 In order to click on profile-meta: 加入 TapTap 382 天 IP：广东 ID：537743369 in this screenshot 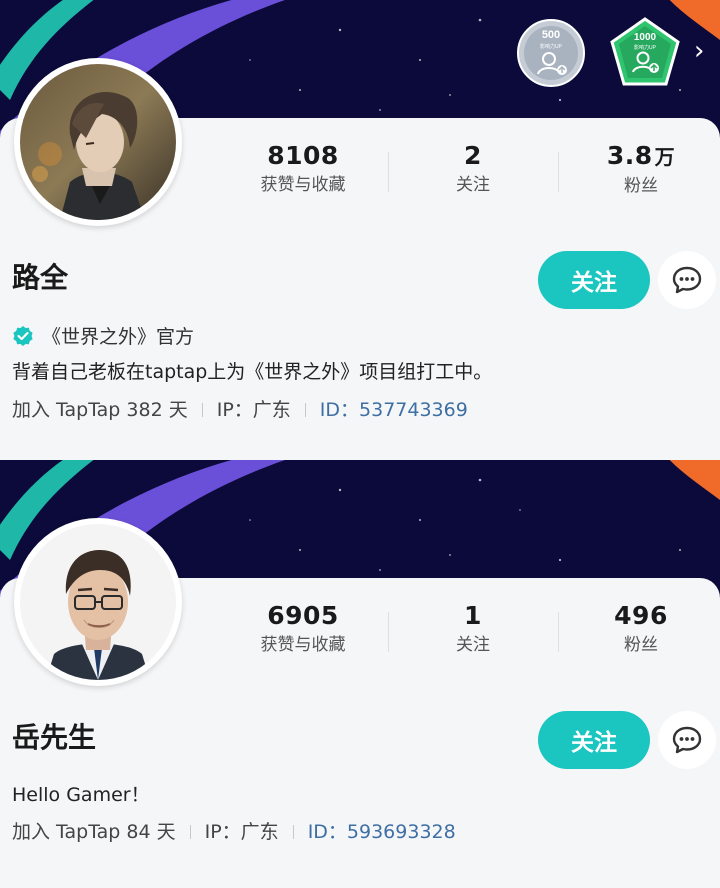, I will do `click(240, 410)`.